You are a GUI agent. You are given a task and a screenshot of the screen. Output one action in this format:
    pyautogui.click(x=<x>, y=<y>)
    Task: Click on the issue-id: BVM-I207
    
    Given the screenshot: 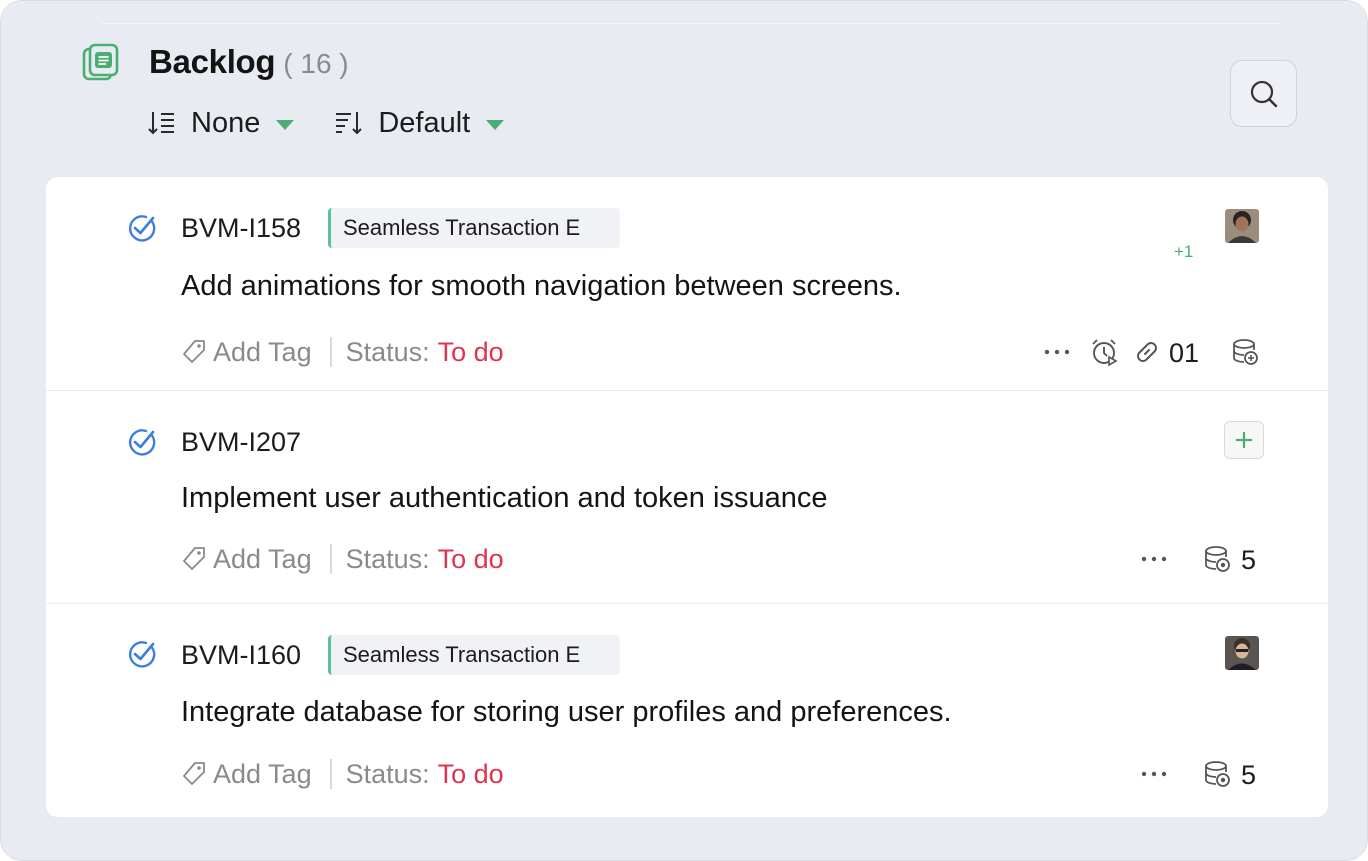 What is the action you would take?
    pyautogui.click(x=241, y=442)
    